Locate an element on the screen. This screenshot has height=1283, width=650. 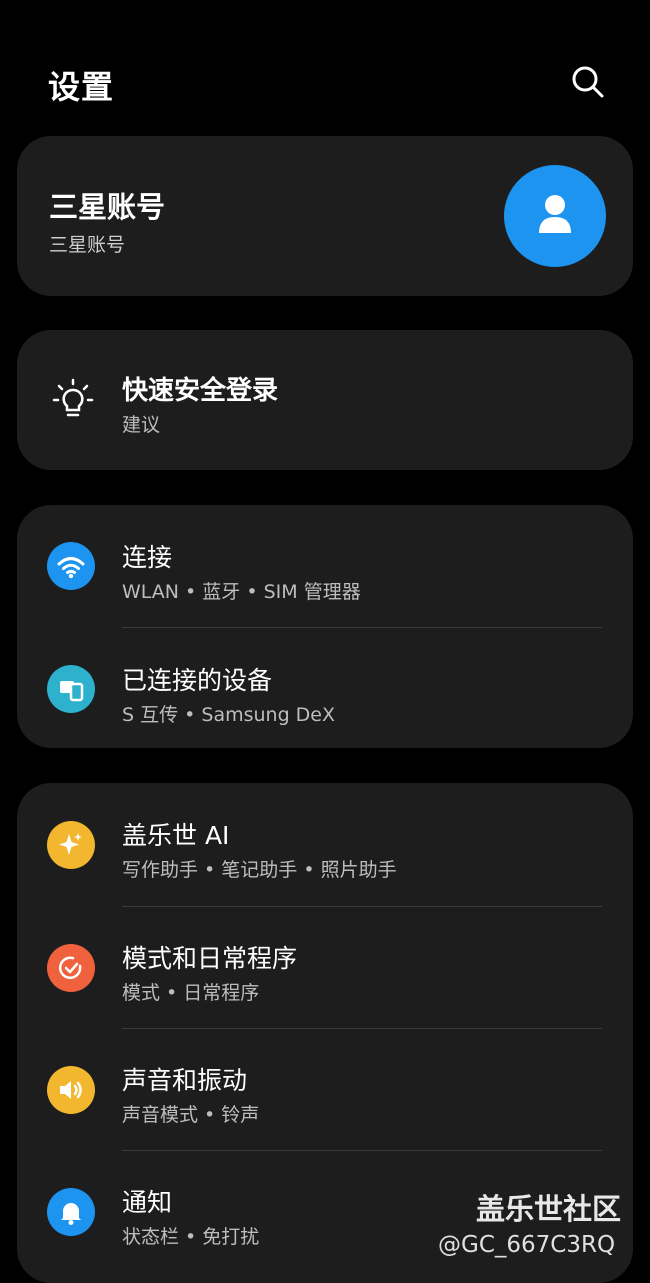
row-title: 已连接的设备 is located at coordinates (197, 680).